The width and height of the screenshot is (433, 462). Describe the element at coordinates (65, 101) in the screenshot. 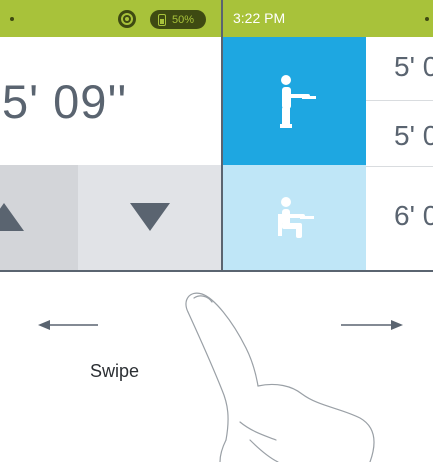

I see `height-value: 5' 09''` at that location.